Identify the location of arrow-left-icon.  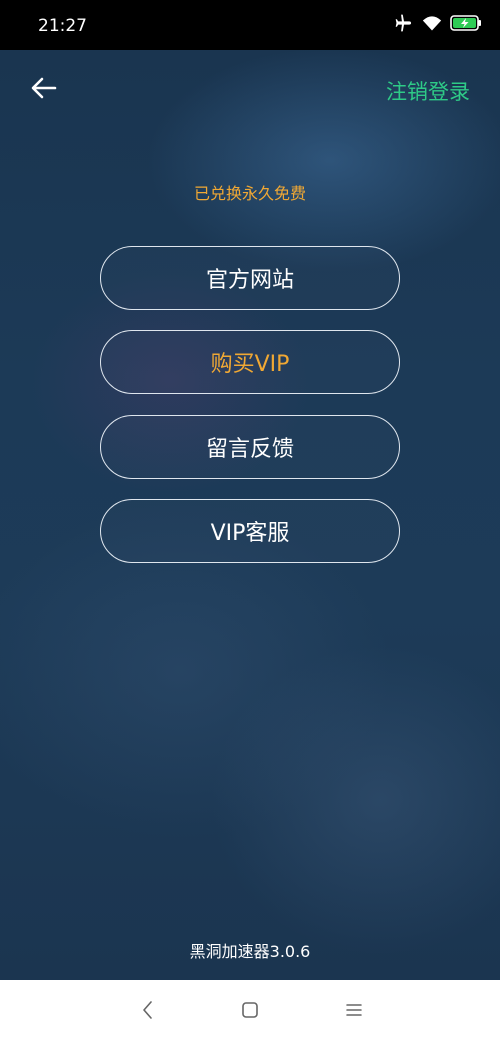
(44, 88).